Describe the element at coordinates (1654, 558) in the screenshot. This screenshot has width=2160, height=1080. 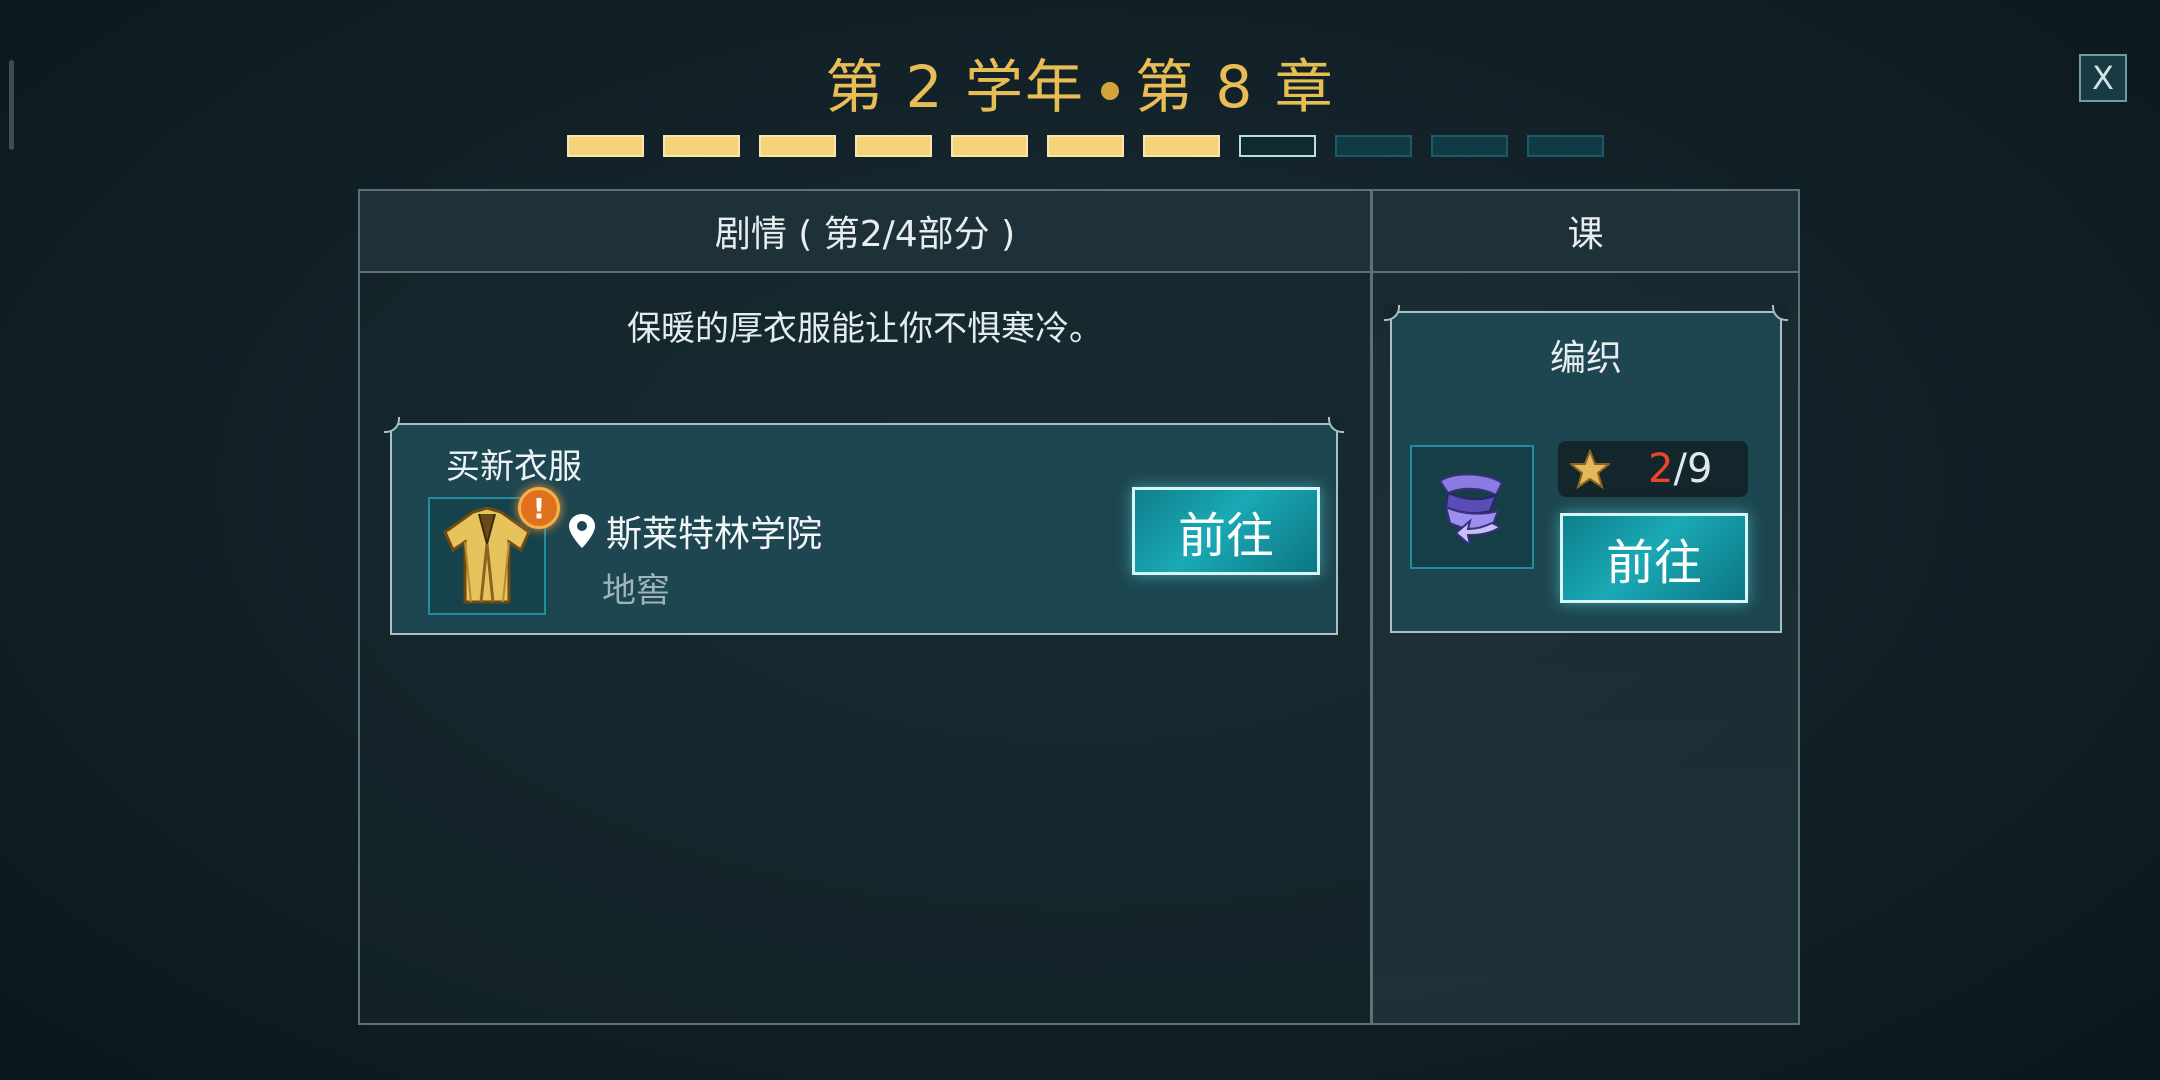
I see `lesson-go-button: 前往` at that location.